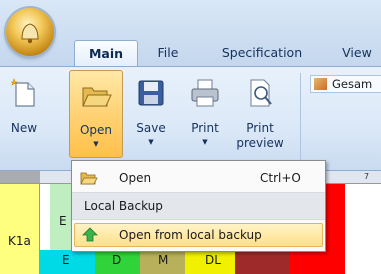 Image resolution: width=381 pixels, height=274 pixels. Describe the element at coordinates (363, 229) in the screenshot. I see `lesson-block` at that location.